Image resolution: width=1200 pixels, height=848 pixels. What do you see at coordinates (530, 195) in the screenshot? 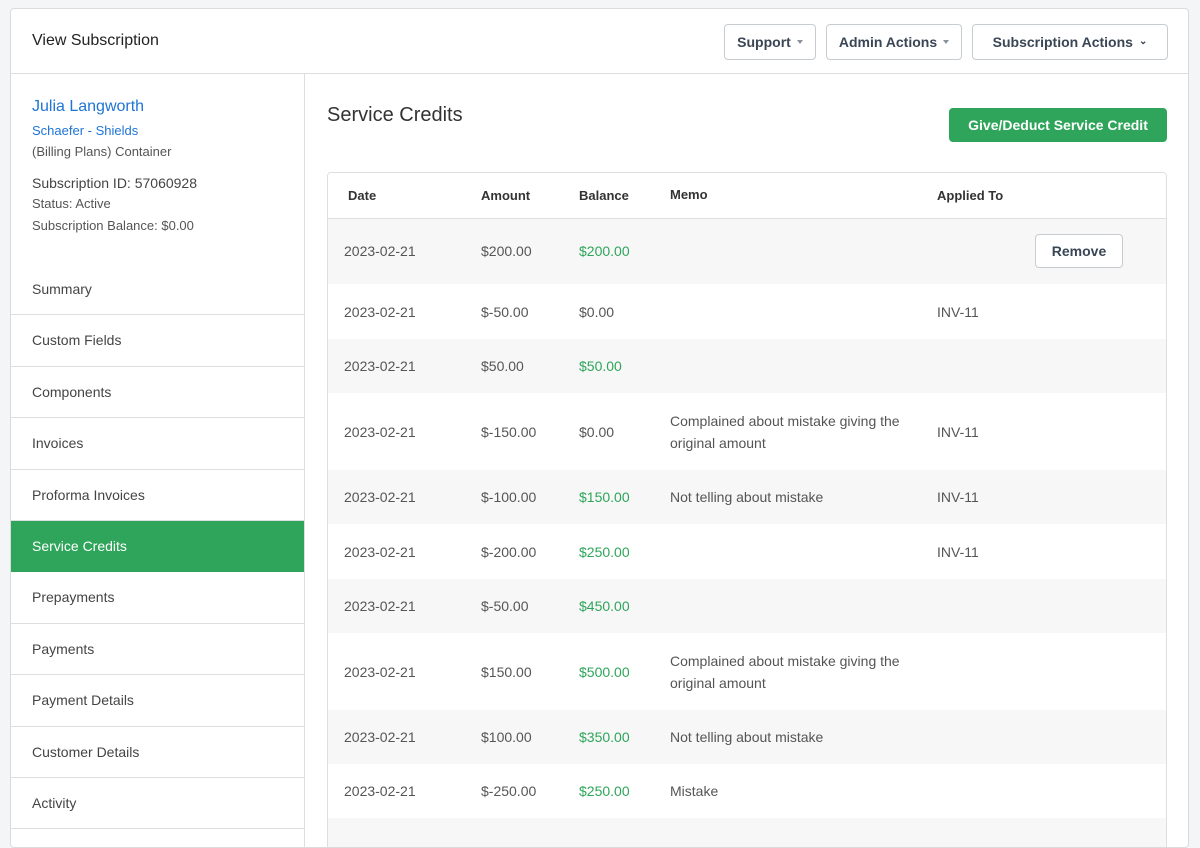
I see `column-header-amount: Amount` at bounding box center [530, 195].